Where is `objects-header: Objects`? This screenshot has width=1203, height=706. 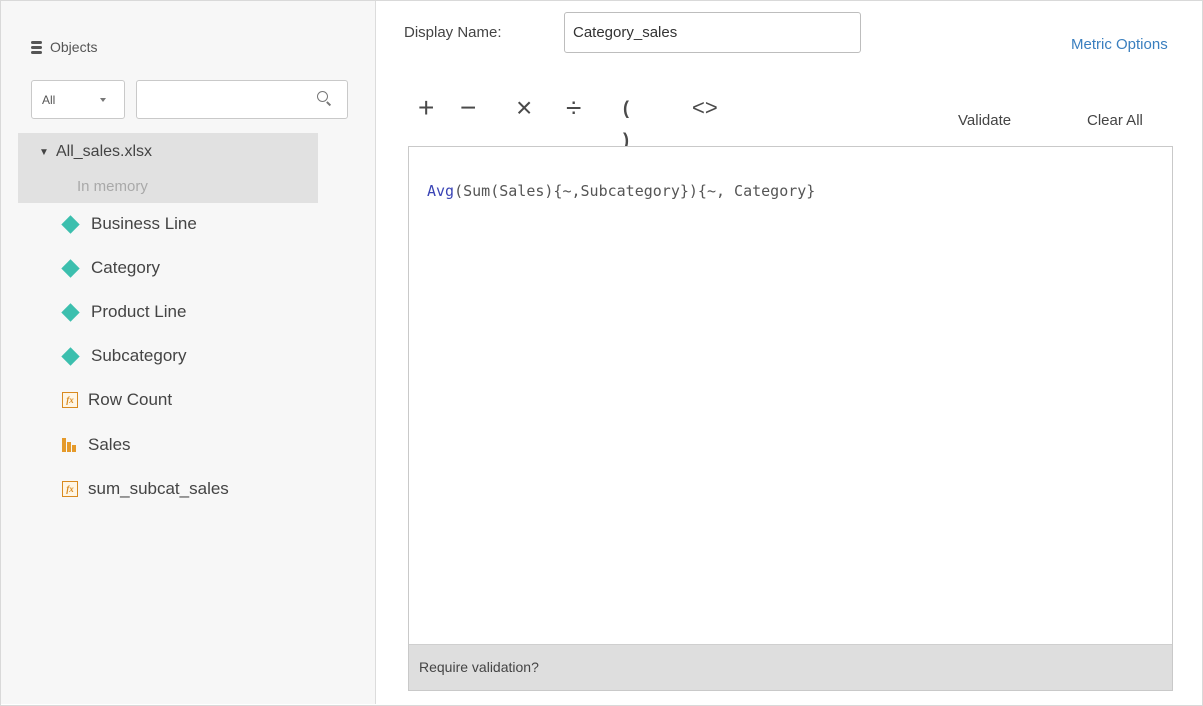
objects-header: Objects is located at coordinates (64, 47).